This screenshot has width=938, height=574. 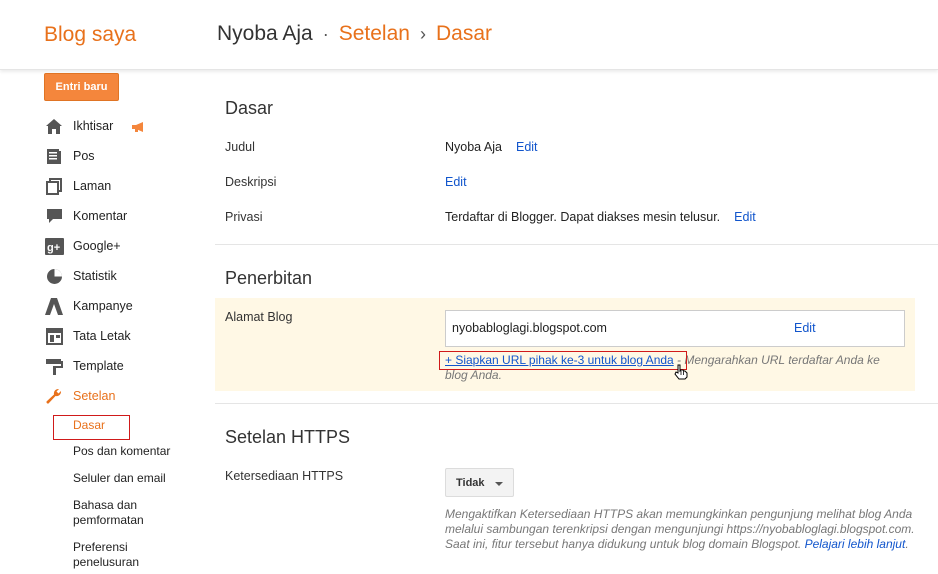 I want to click on description-value-row: Edit, so click(x=456, y=182).